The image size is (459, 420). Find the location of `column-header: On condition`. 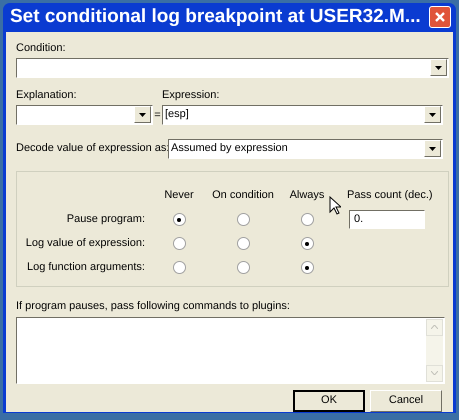

column-header: On condition is located at coordinates (243, 195).